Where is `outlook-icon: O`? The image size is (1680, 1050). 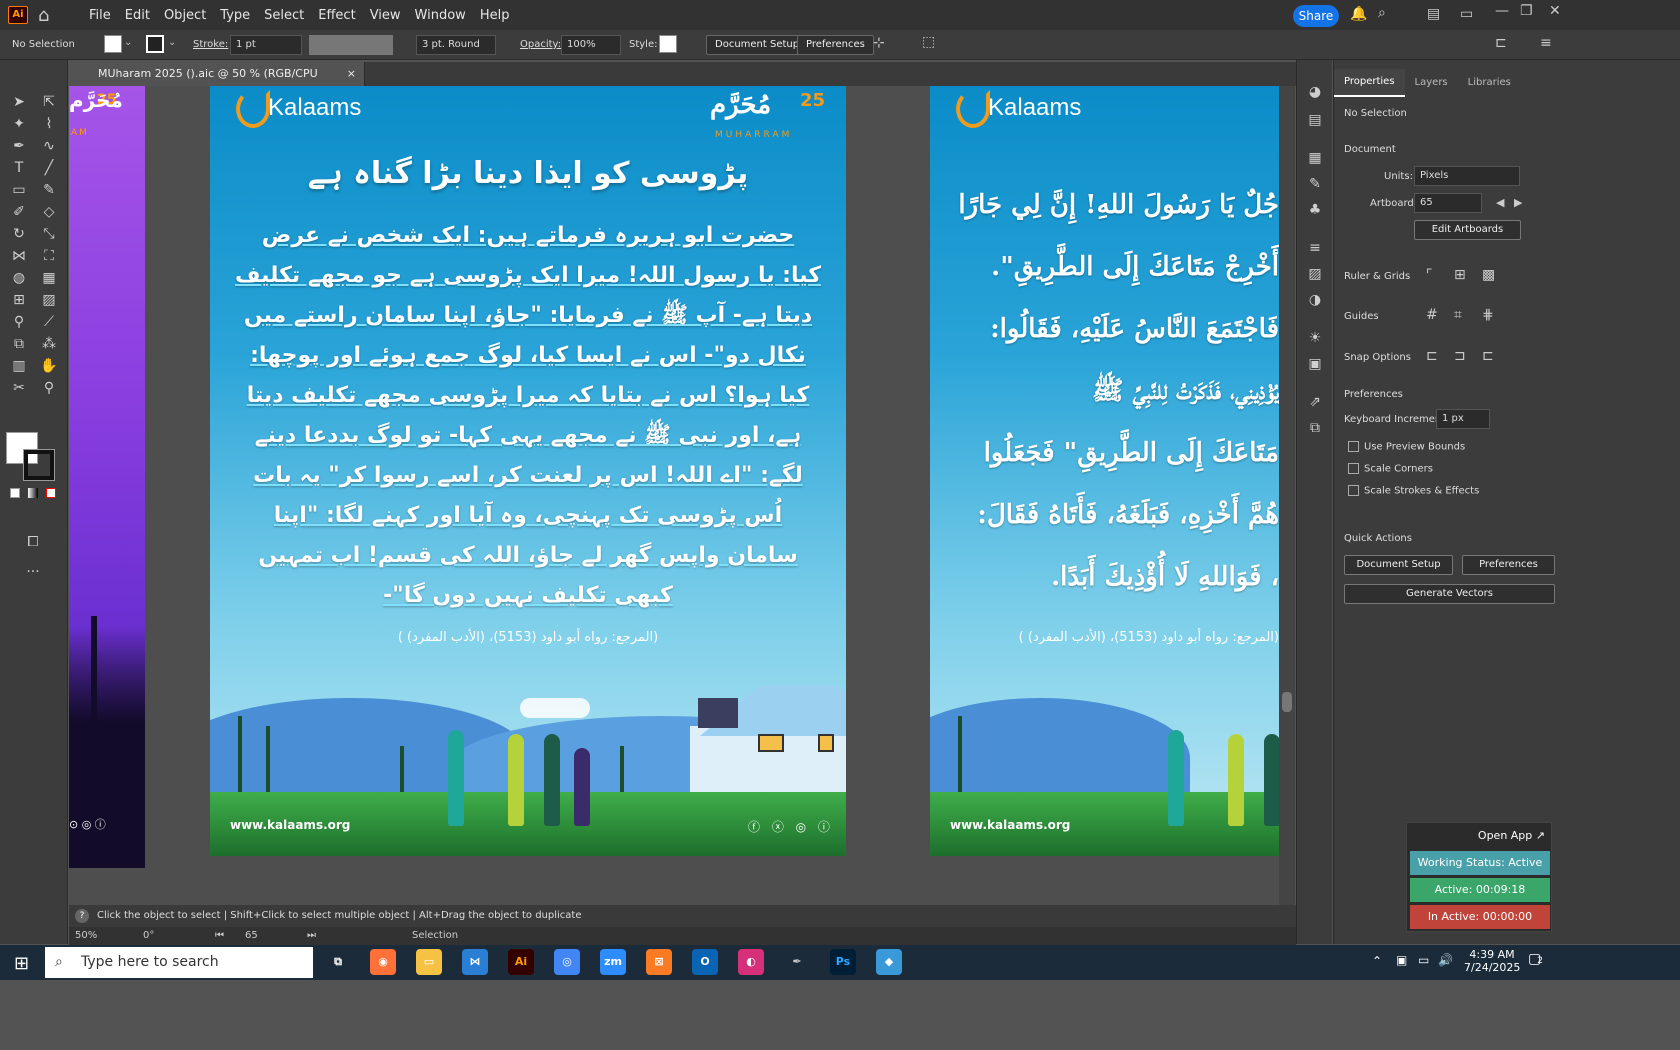
outlook-icon: O is located at coordinates (705, 962).